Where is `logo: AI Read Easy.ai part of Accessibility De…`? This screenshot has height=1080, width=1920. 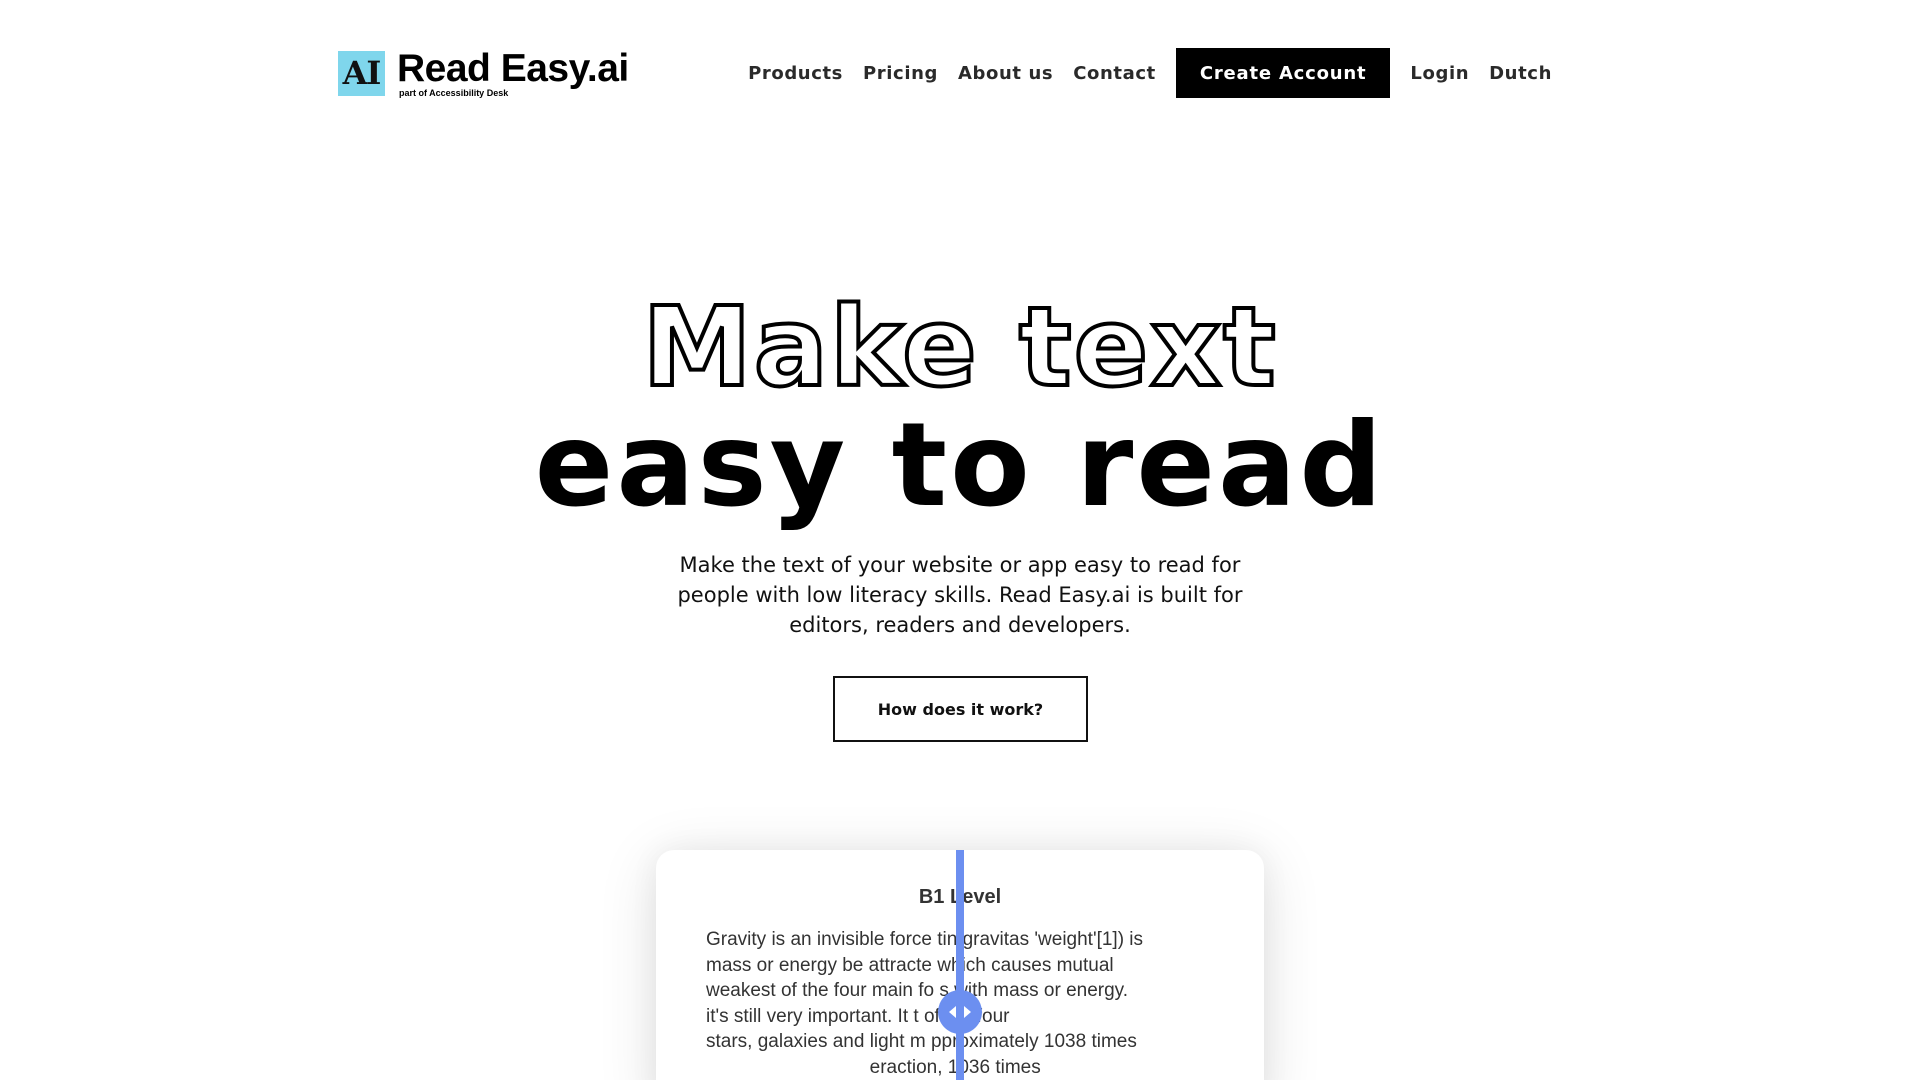 logo: AI Read Easy.ai part of Accessibility De… is located at coordinates (483, 73).